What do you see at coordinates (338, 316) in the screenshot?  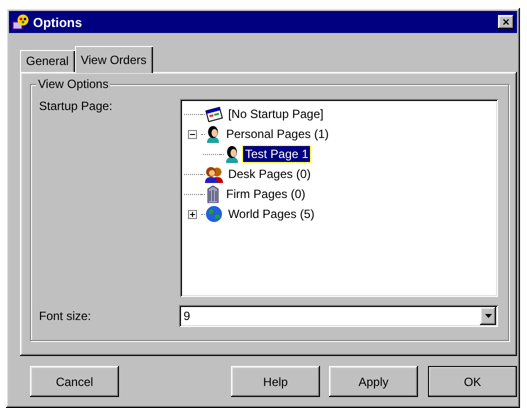 I see `font-size-dropdown: 9` at bounding box center [338, 316].